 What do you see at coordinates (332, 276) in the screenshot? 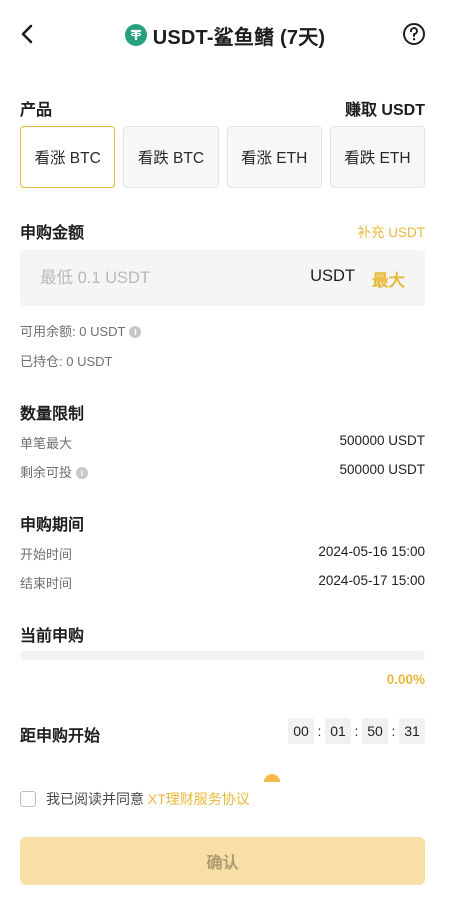
I see `amount-unit: USDT` at bounding box center [332, 276].